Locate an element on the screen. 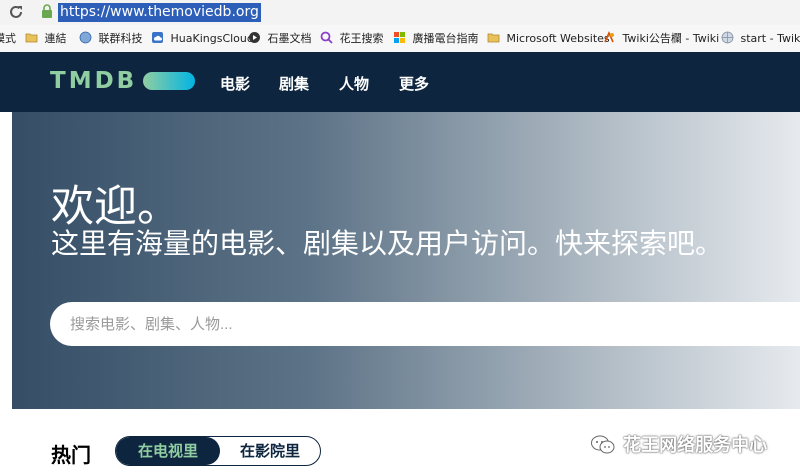  bookmark-item: start - Twiki is located at coordinates (760, 39).